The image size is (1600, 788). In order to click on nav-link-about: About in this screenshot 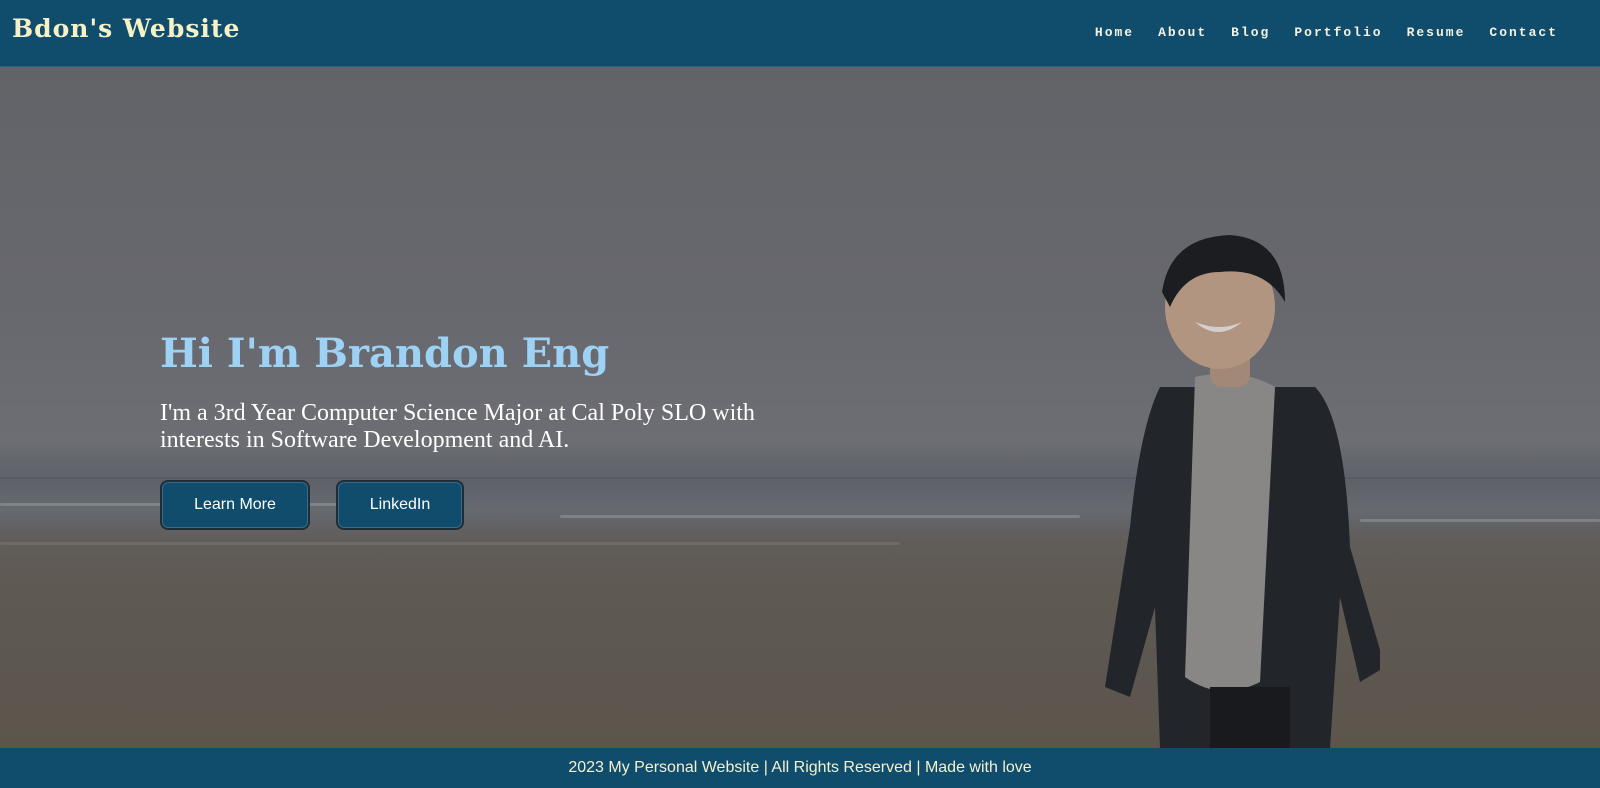, I will do `click(1182, 32)`.